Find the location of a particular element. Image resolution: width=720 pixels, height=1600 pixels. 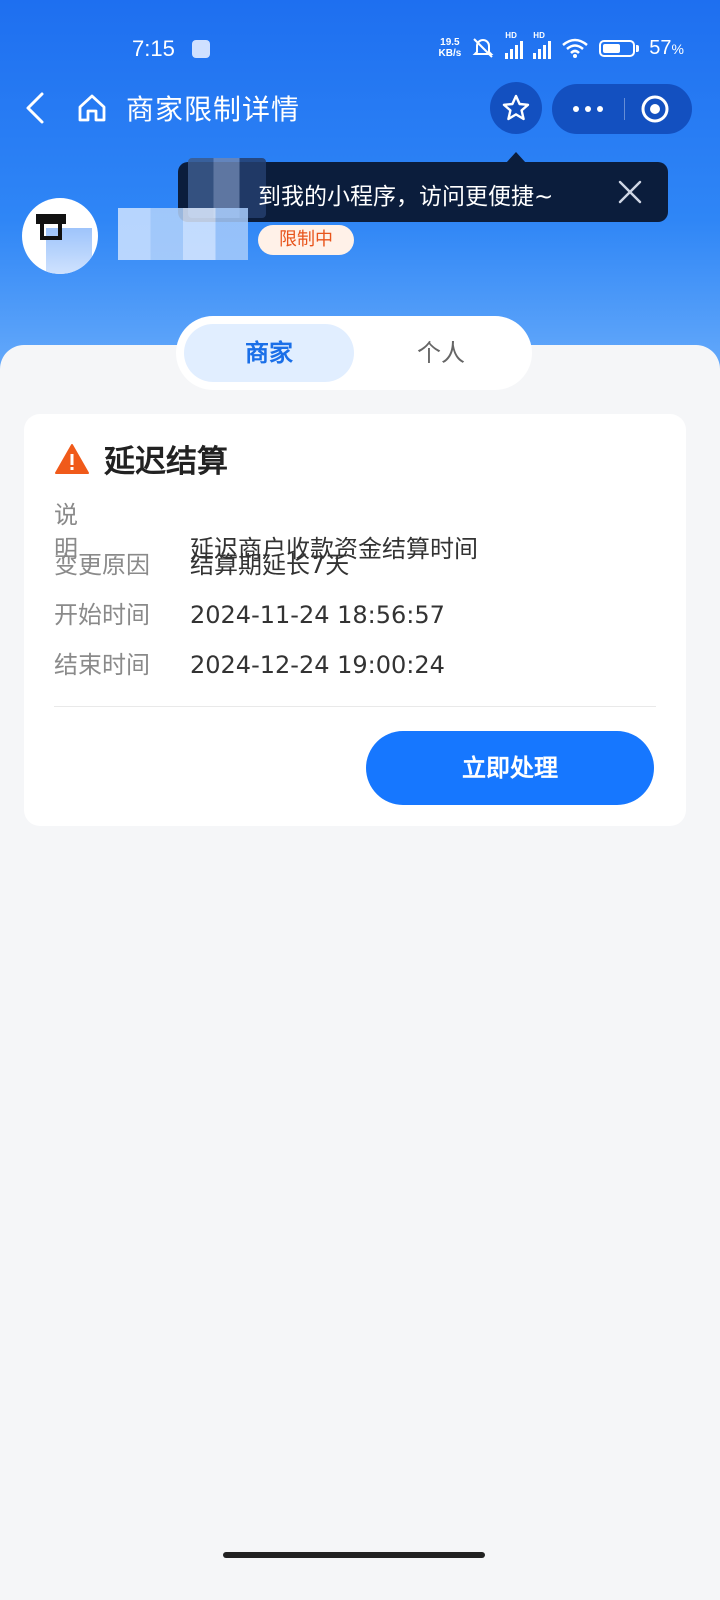

more-button is located at coordinates (588, 109).